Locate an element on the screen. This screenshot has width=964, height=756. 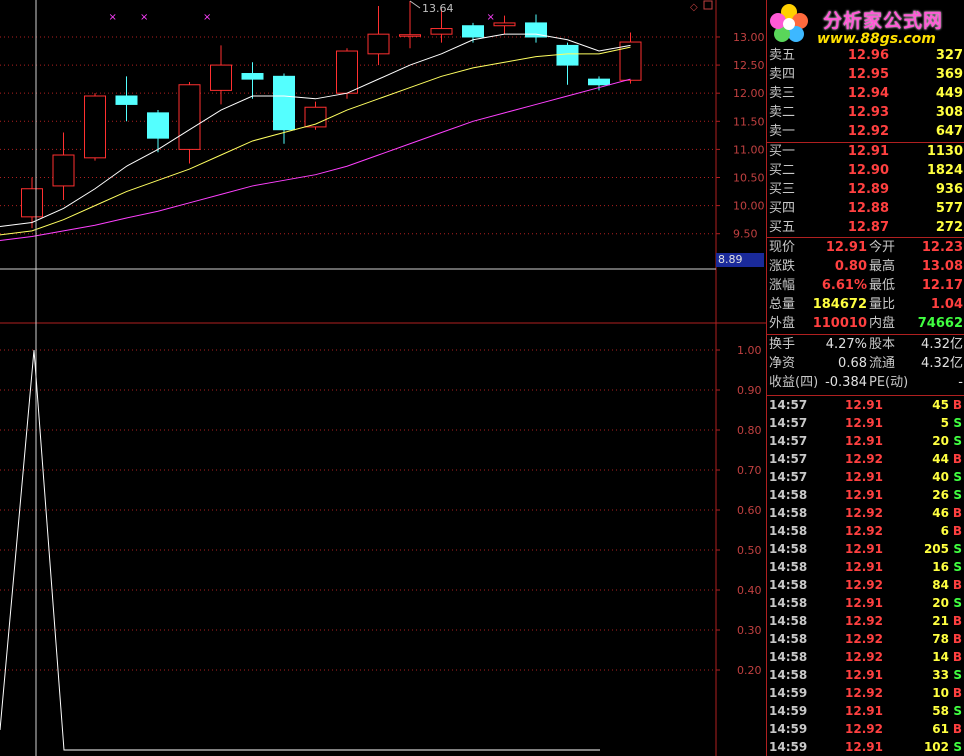
stat-value: 12.91 is located at coordinates (846, 247).